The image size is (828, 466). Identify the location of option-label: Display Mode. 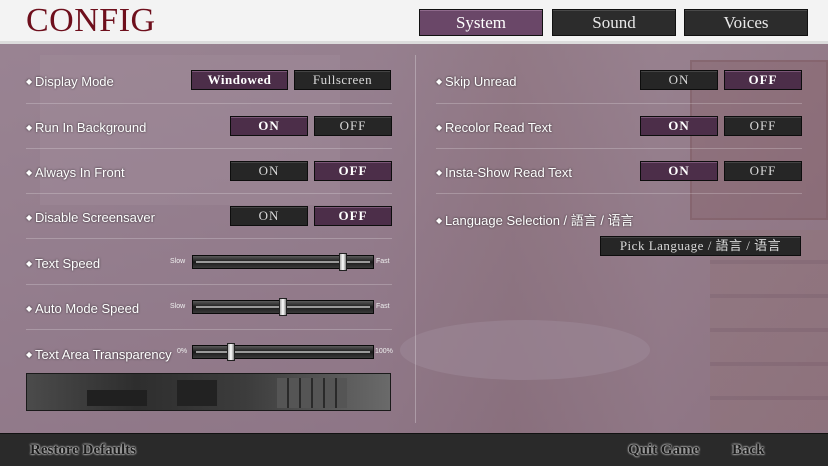
(74, 81).